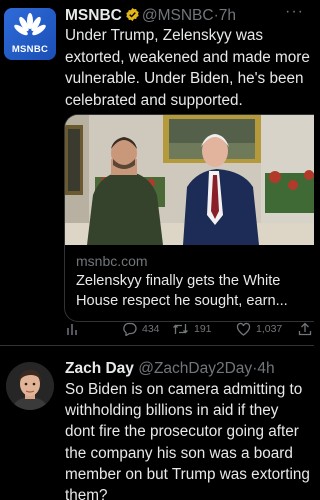 This screenshot has width=320, height=500. I want to click on share-button, so click(305, 329).